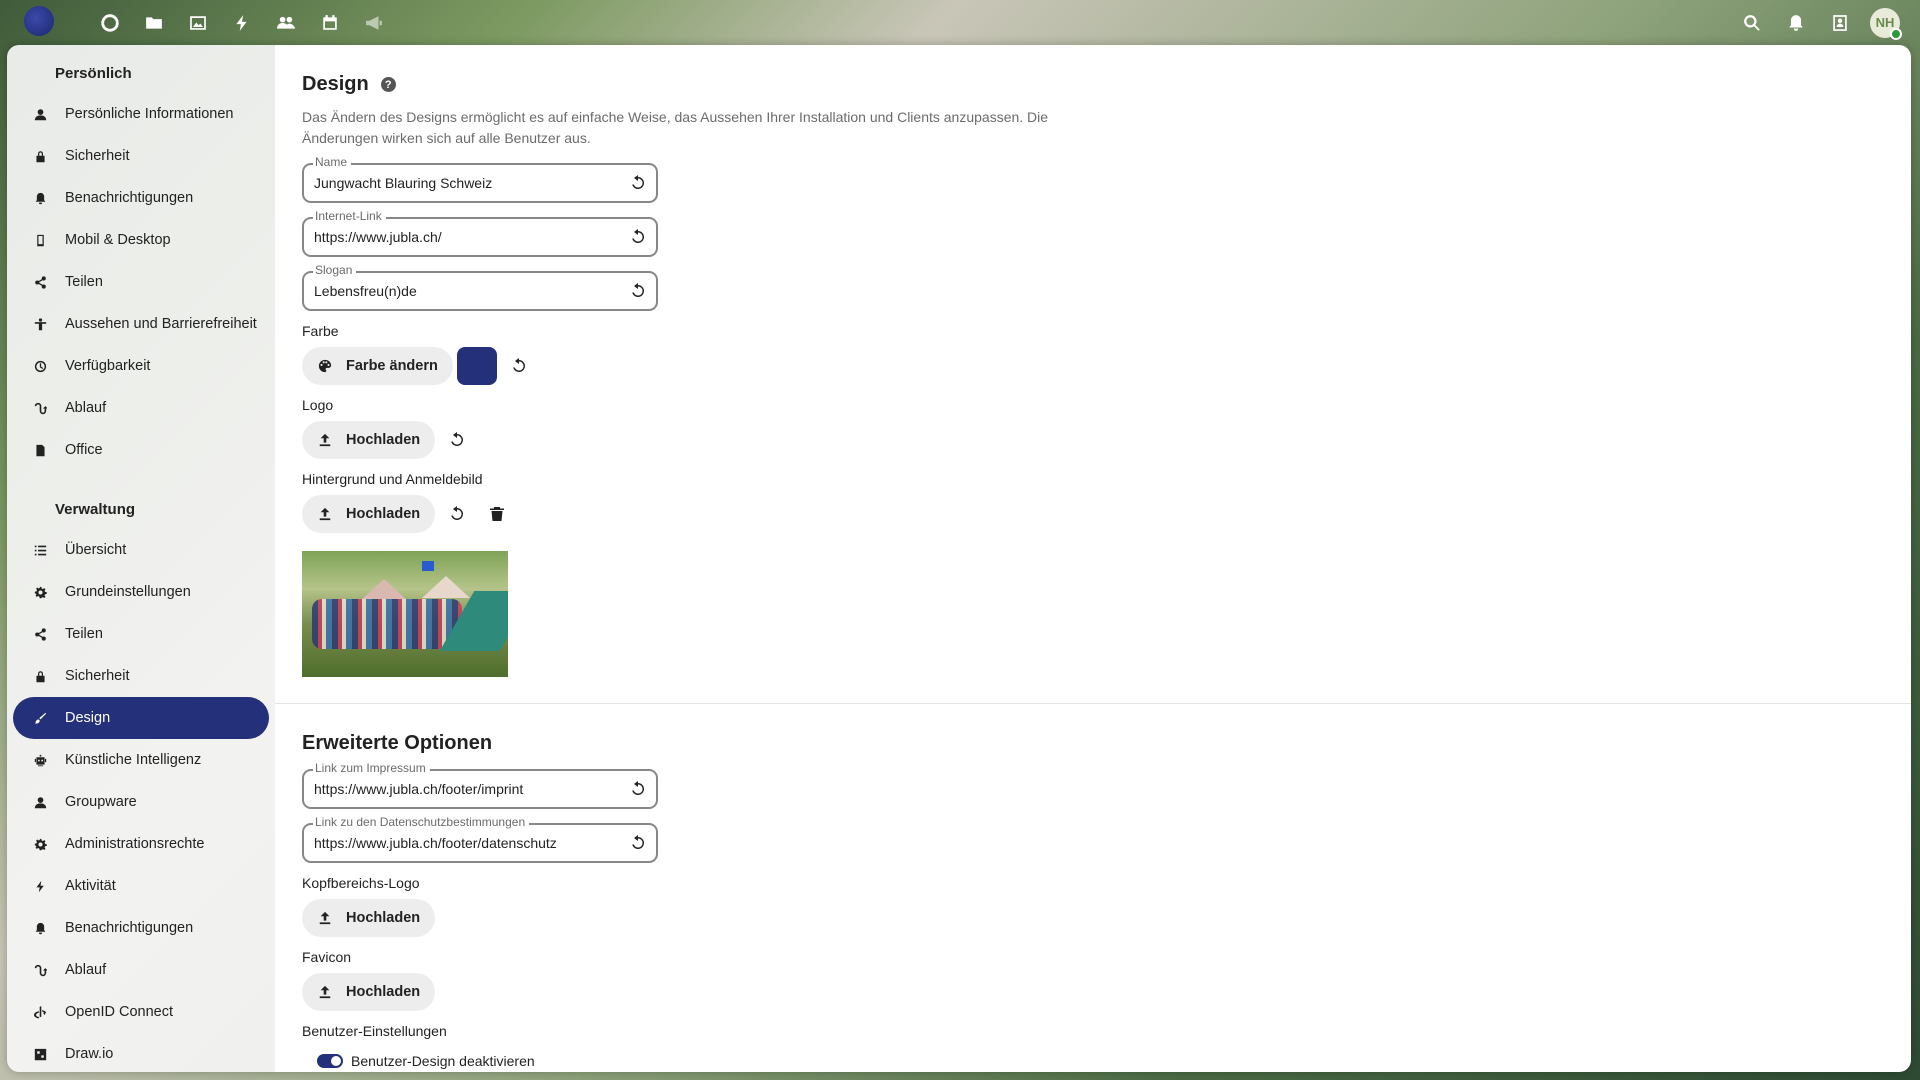 The image size is (1920, 1080). Describe the element at coordinates (476, 366) in the screenshot. I see `color-swatch` at that location.